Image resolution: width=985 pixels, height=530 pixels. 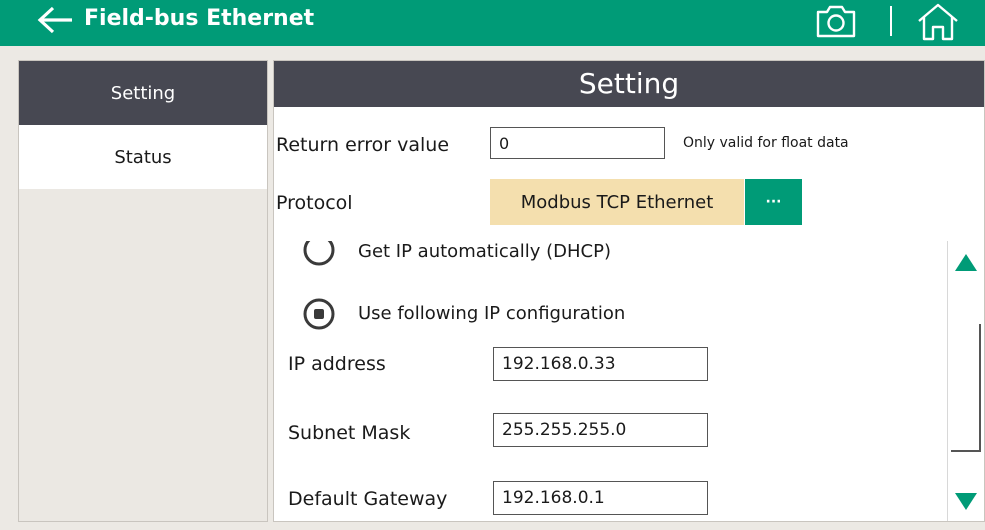 What do you see at coordinates (966, 262) in the screenshot?
I see `scroll-up-icon` at bounding box center [966, 262].